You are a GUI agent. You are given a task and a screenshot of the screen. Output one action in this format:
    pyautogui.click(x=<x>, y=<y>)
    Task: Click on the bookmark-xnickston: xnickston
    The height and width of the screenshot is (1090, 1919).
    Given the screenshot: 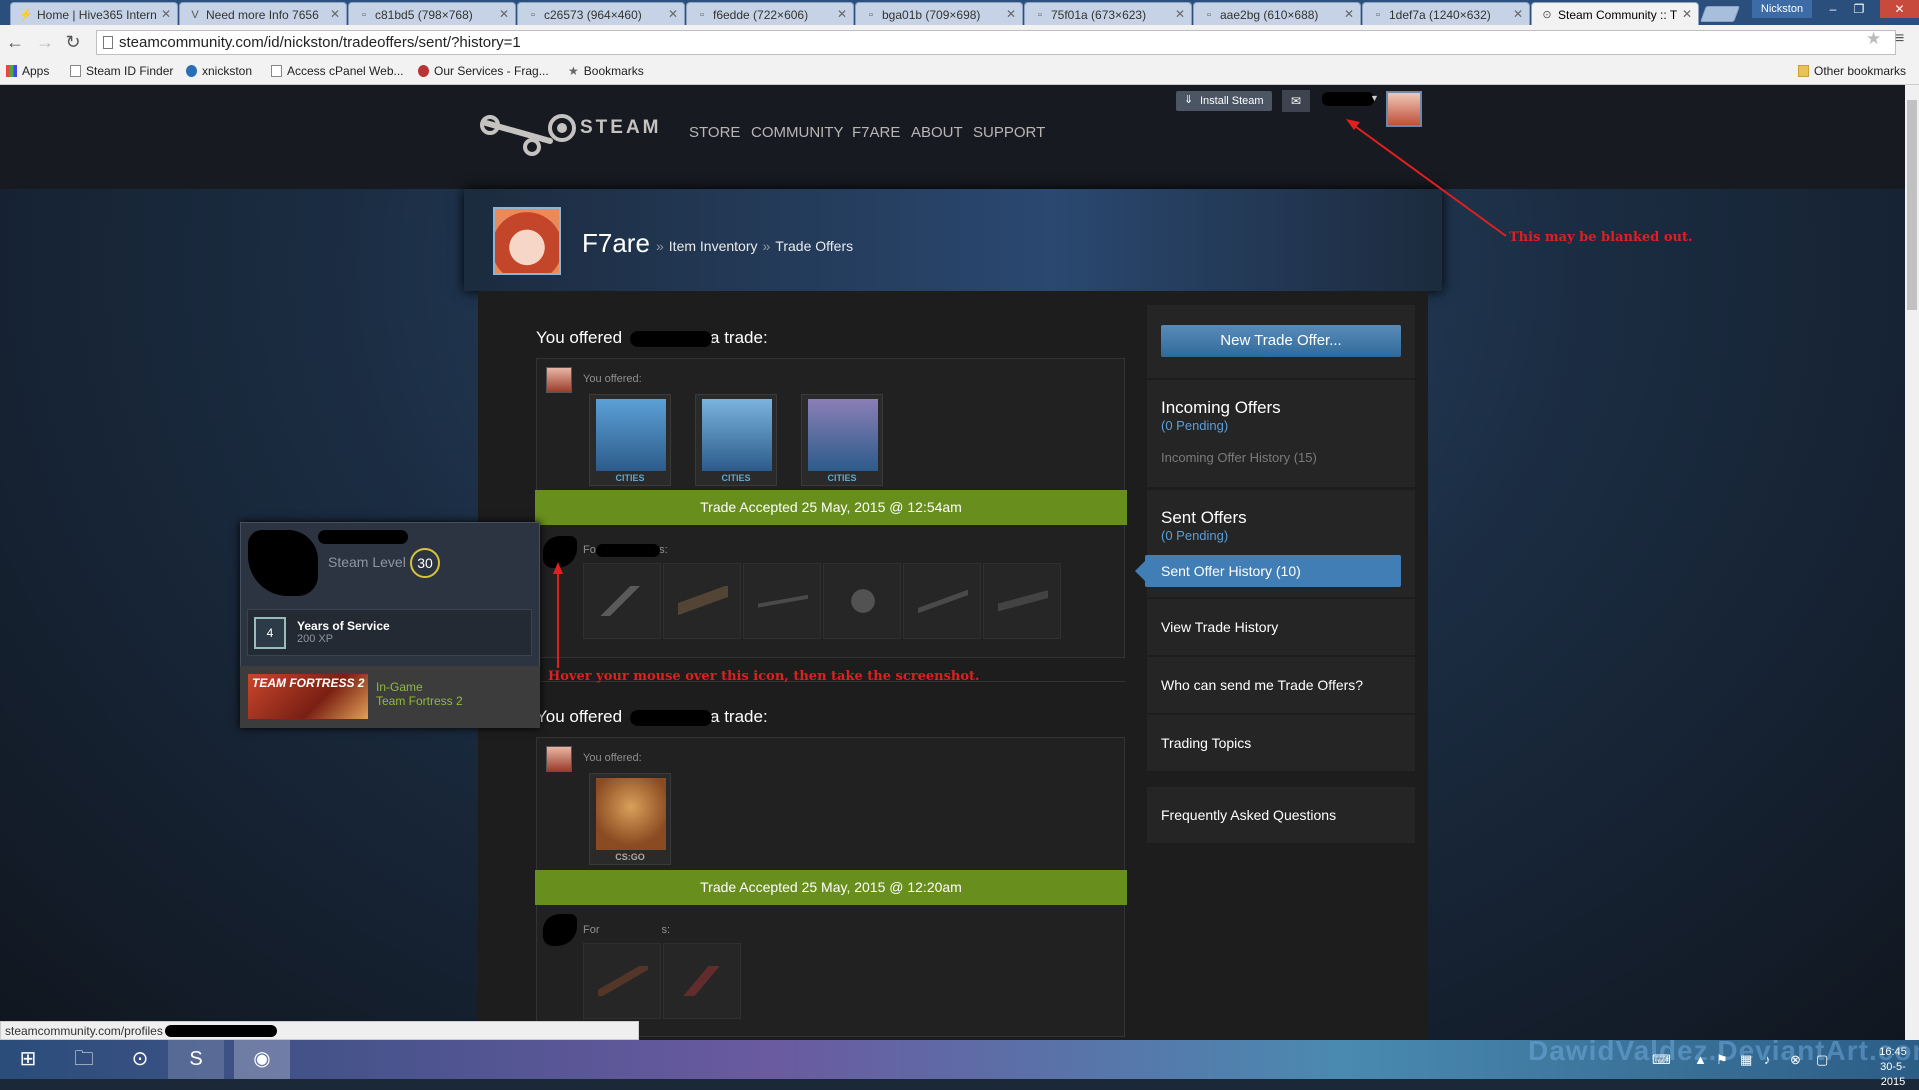 What is the action you would take?
    pyautogui.click(x=219, y=71)
    